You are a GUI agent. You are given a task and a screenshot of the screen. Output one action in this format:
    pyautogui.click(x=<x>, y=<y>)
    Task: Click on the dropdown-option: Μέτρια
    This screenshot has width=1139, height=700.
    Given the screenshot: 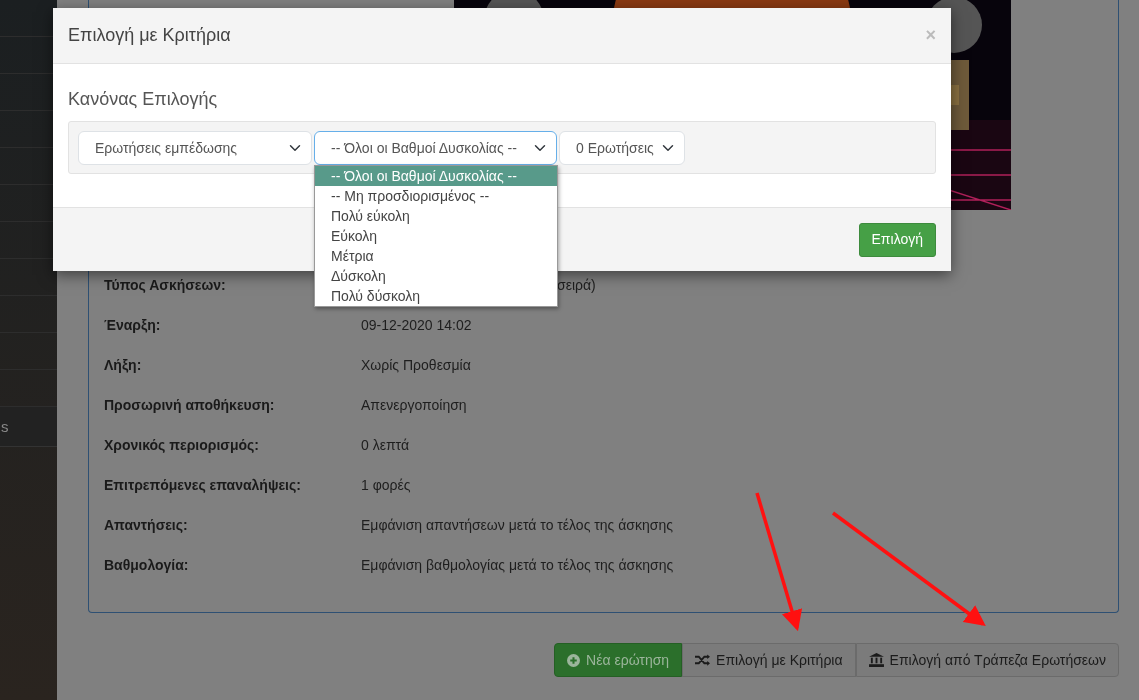 What is the action you would take?
    pyautogui.click(x=436, y=256)
    